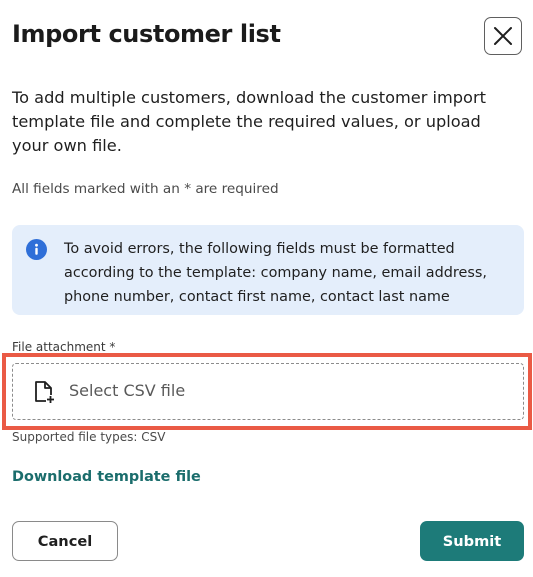  Describe the element at coordinates (36, 249) in the screenshot. I see `info-icon` at that location.